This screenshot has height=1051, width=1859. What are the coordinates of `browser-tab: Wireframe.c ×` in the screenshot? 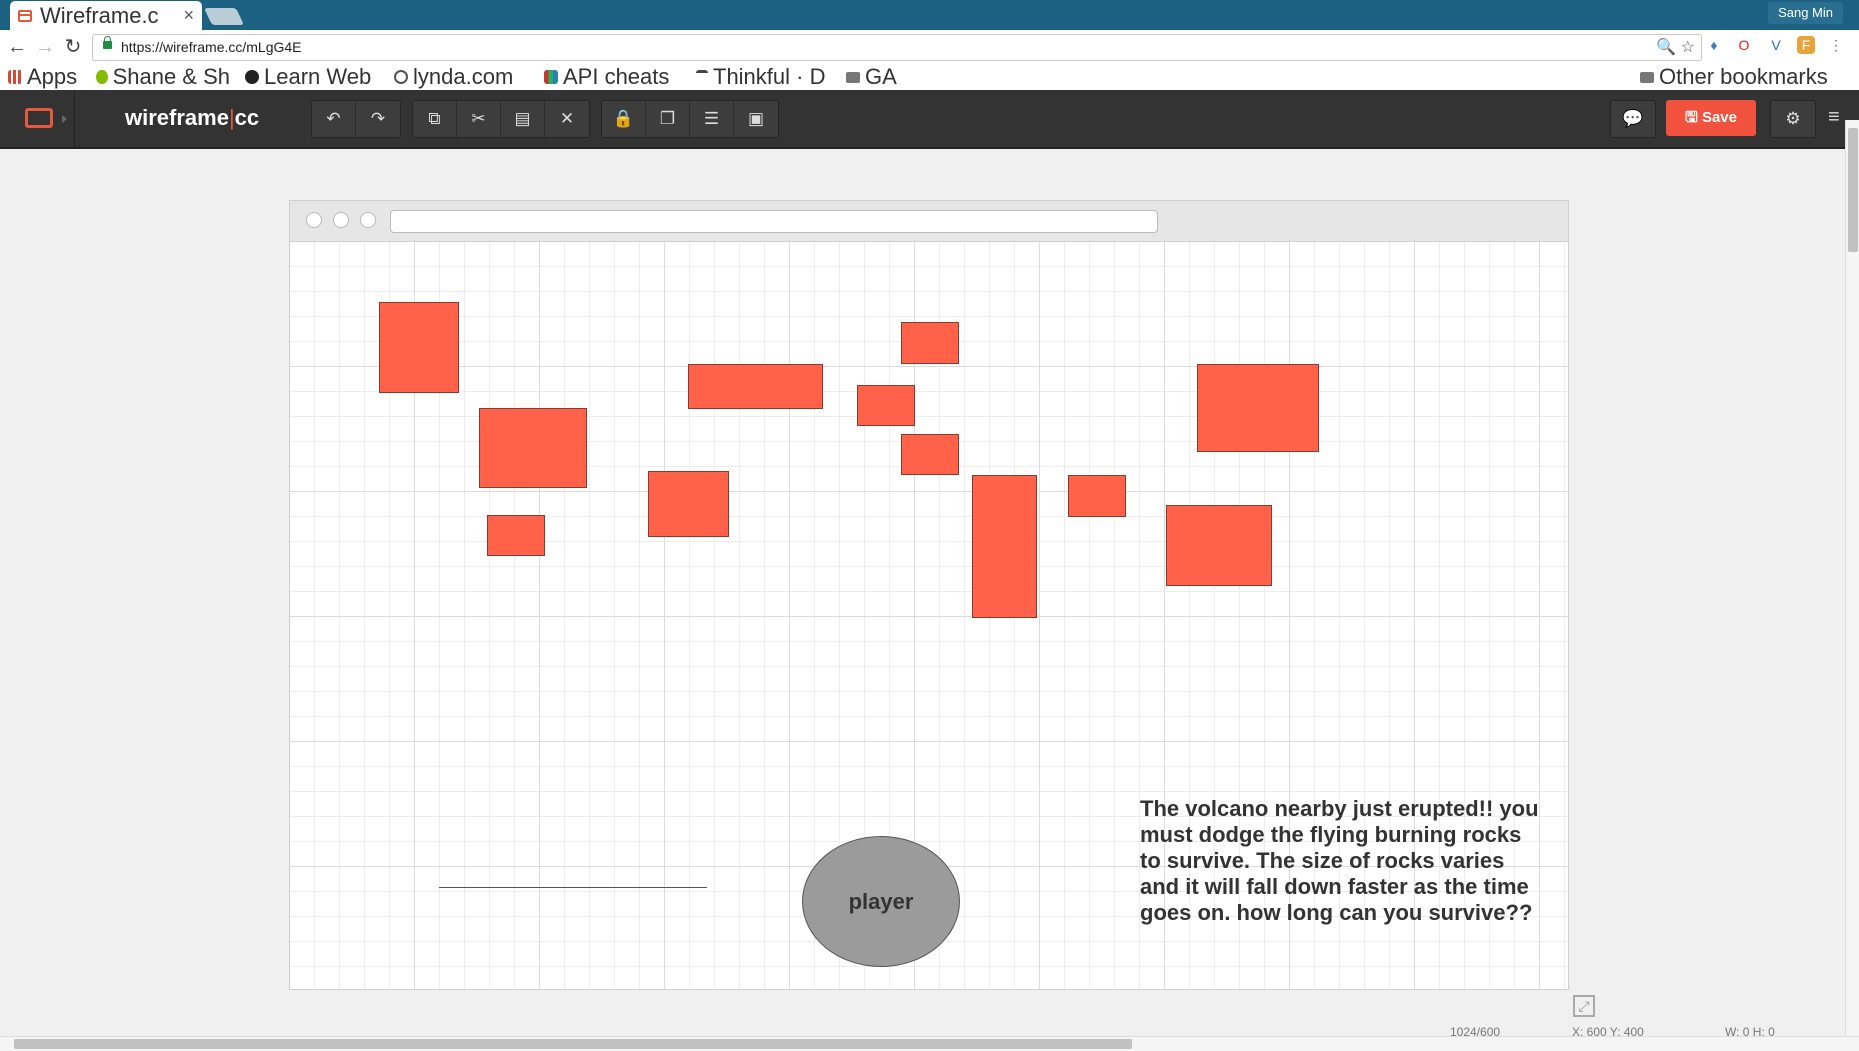 It's located at (106, 15).